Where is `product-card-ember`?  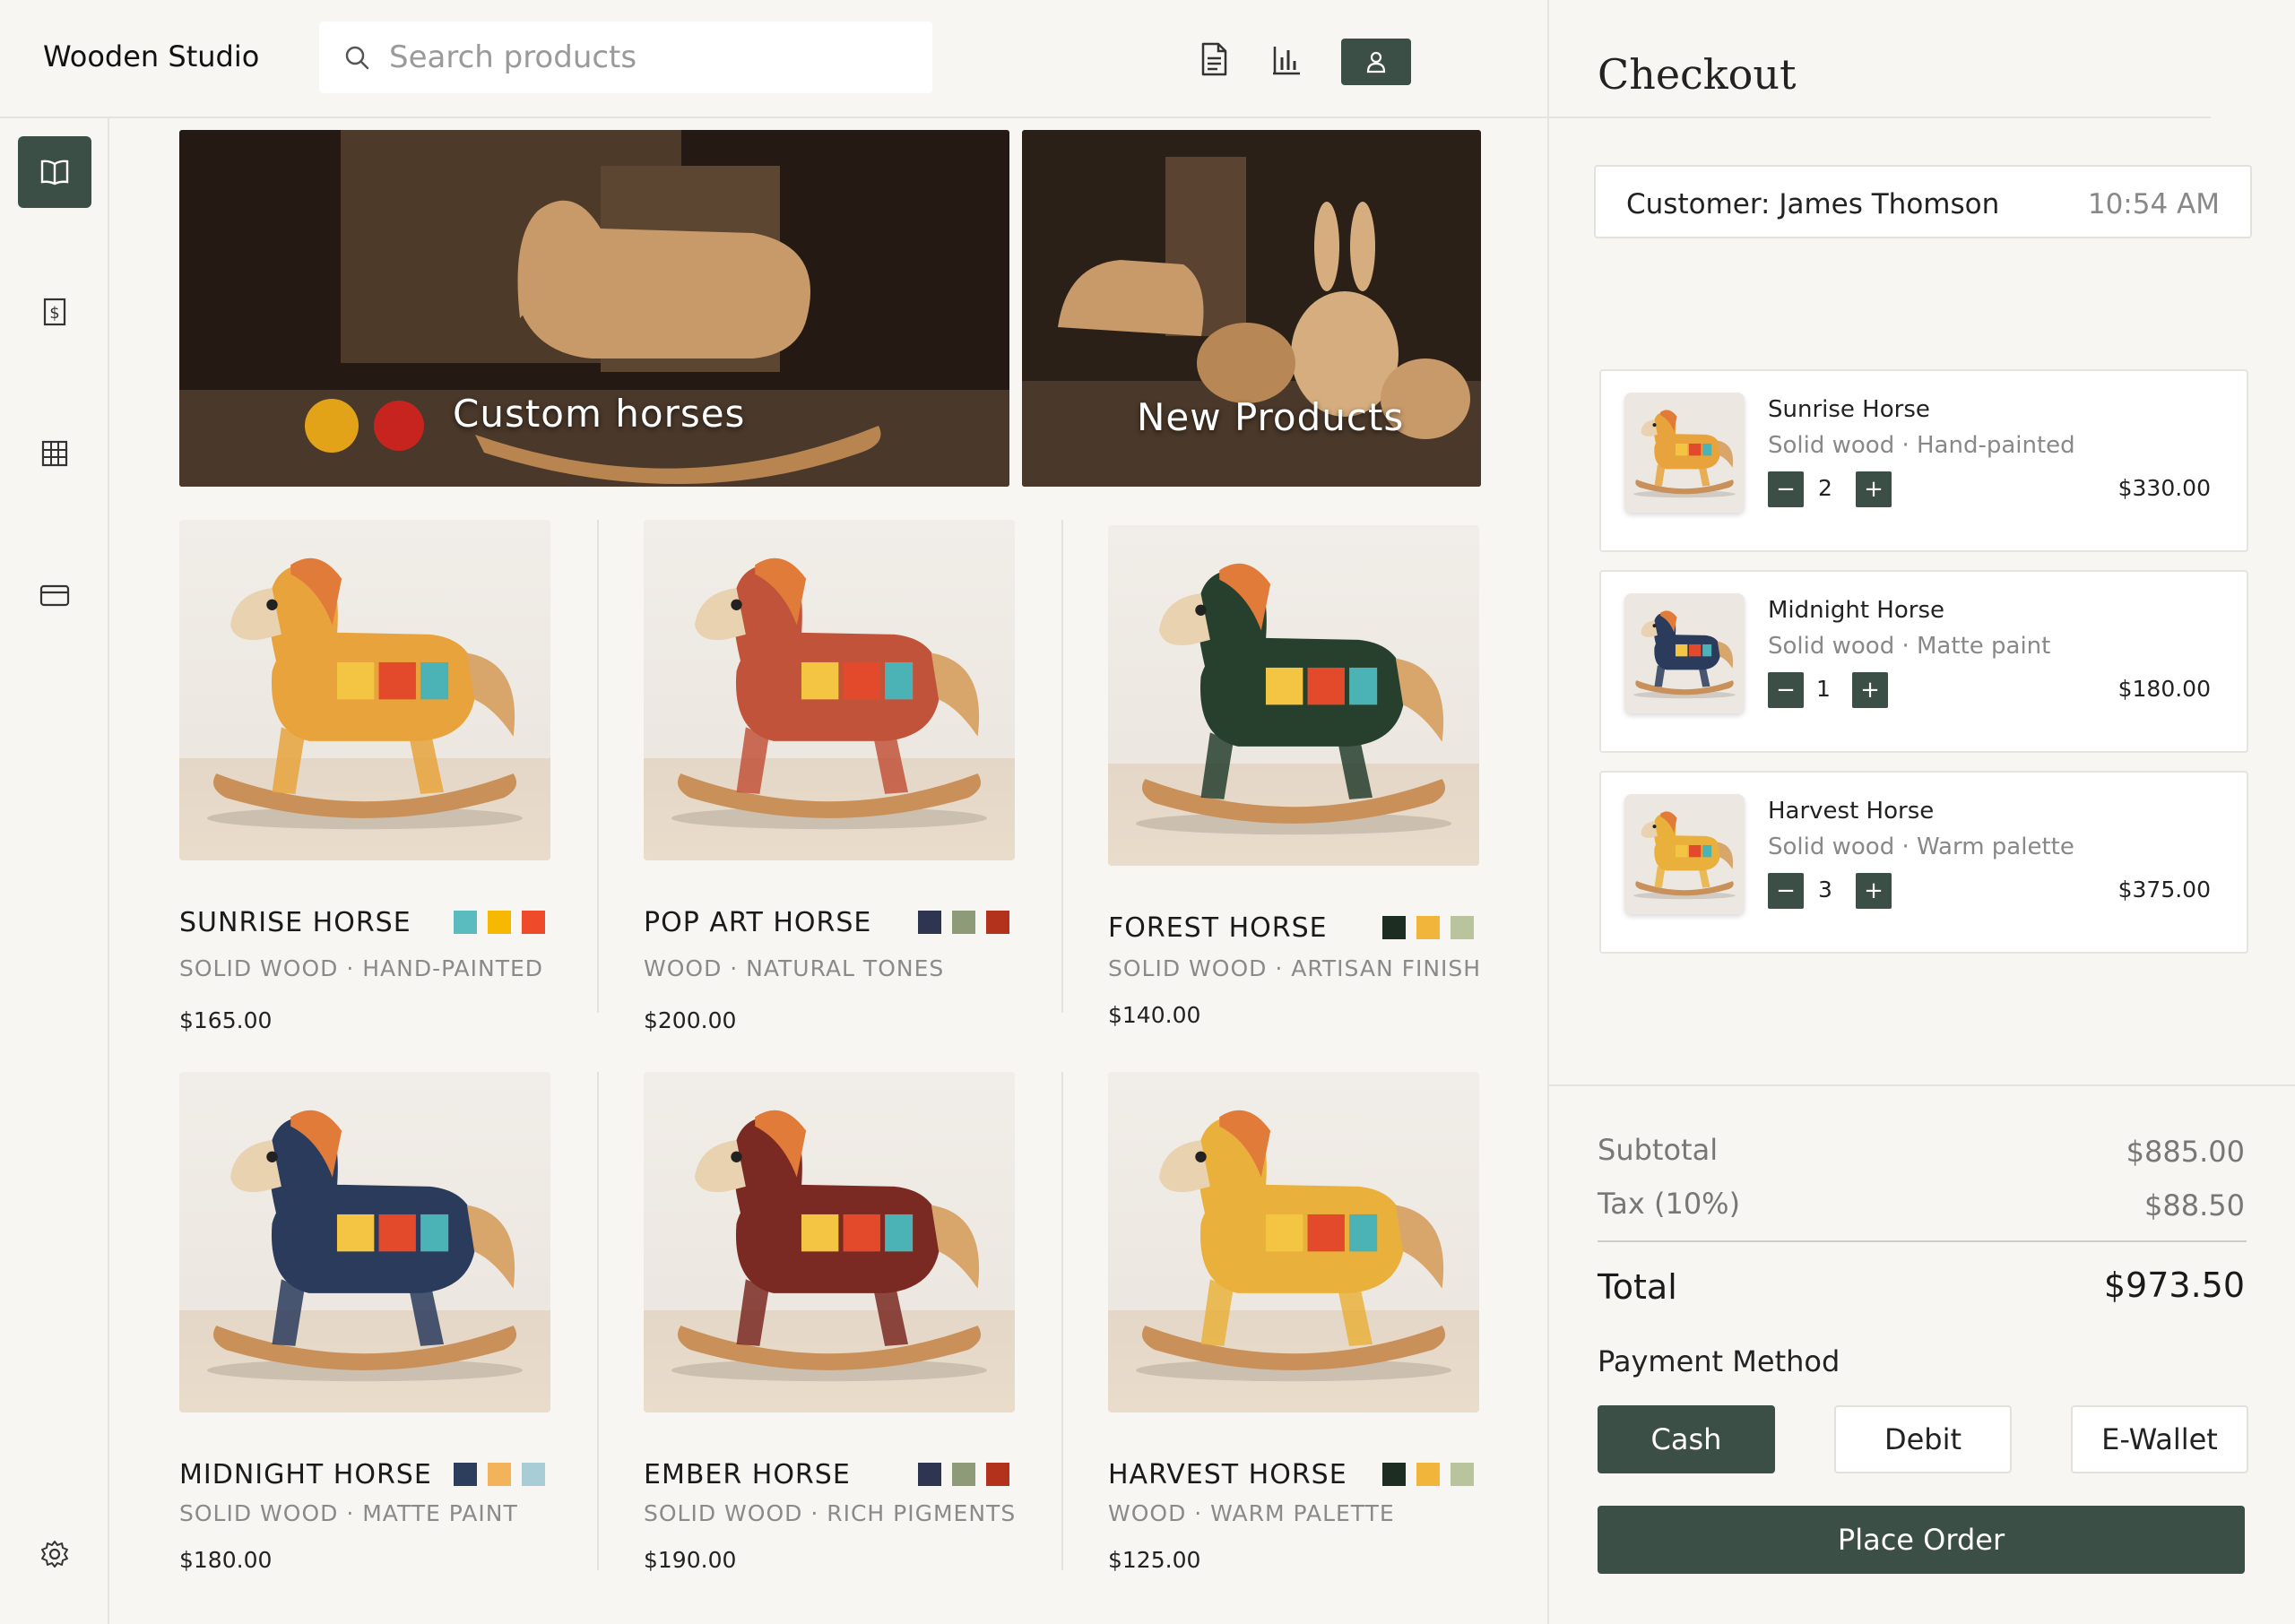 product-card-ember is located at coordinates (830, 1242).